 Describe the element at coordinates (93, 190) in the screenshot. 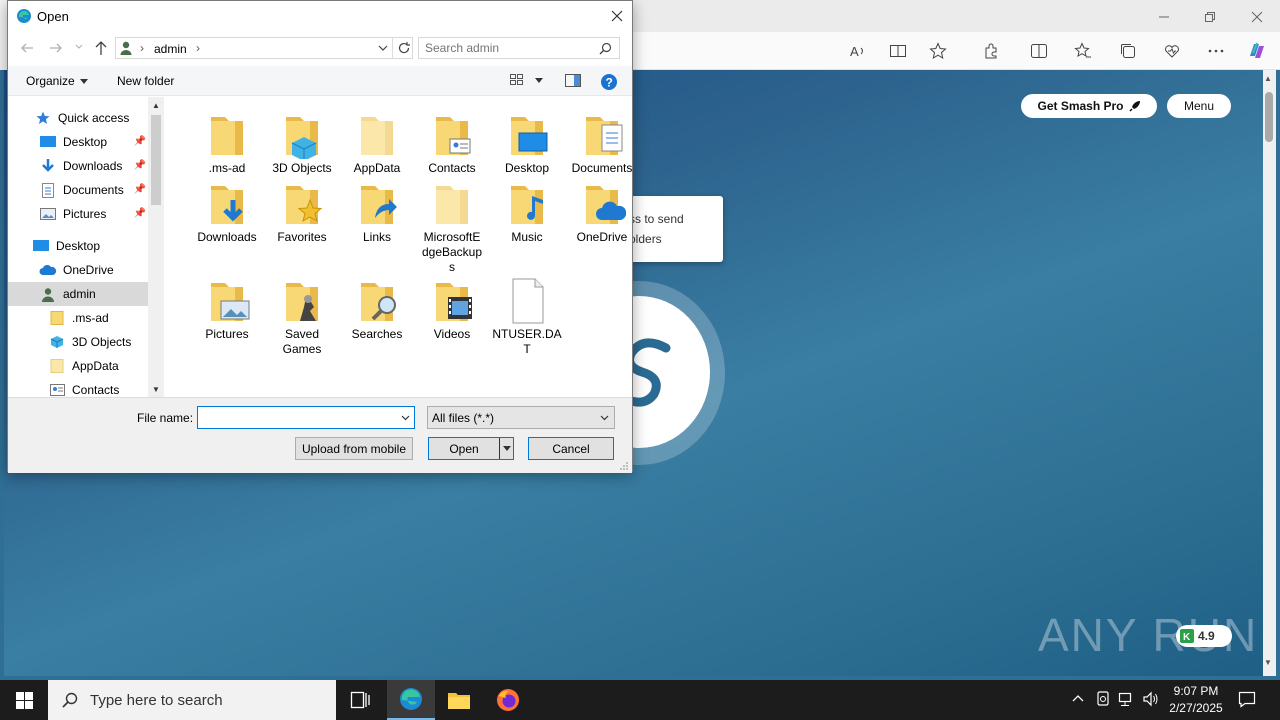

I see `nav-item-label: Documents` at that location.